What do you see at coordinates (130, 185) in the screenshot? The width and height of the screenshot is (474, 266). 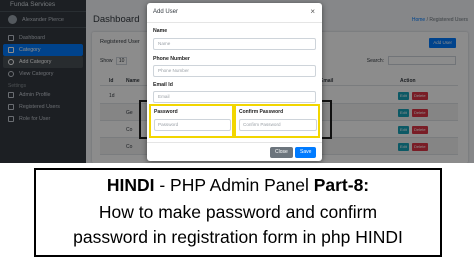 I see `banner-hindi: HINDI` at bounding box center [130, 185].